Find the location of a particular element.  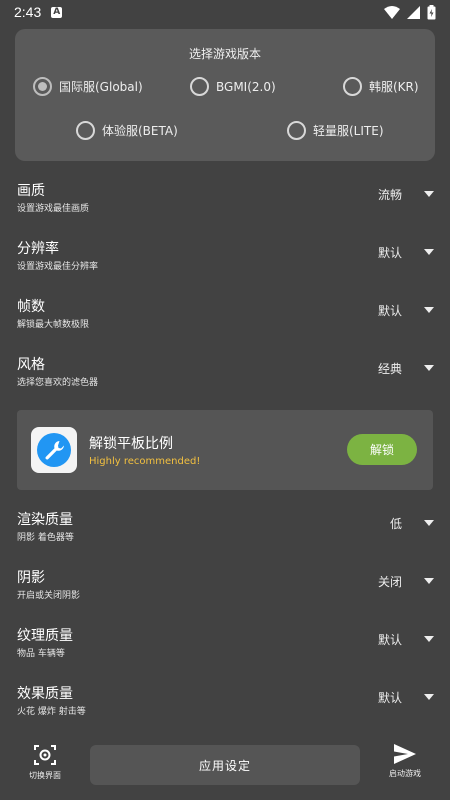

radio-version-lite: 轻量服(LITE) is located at coordinates (335, 130).